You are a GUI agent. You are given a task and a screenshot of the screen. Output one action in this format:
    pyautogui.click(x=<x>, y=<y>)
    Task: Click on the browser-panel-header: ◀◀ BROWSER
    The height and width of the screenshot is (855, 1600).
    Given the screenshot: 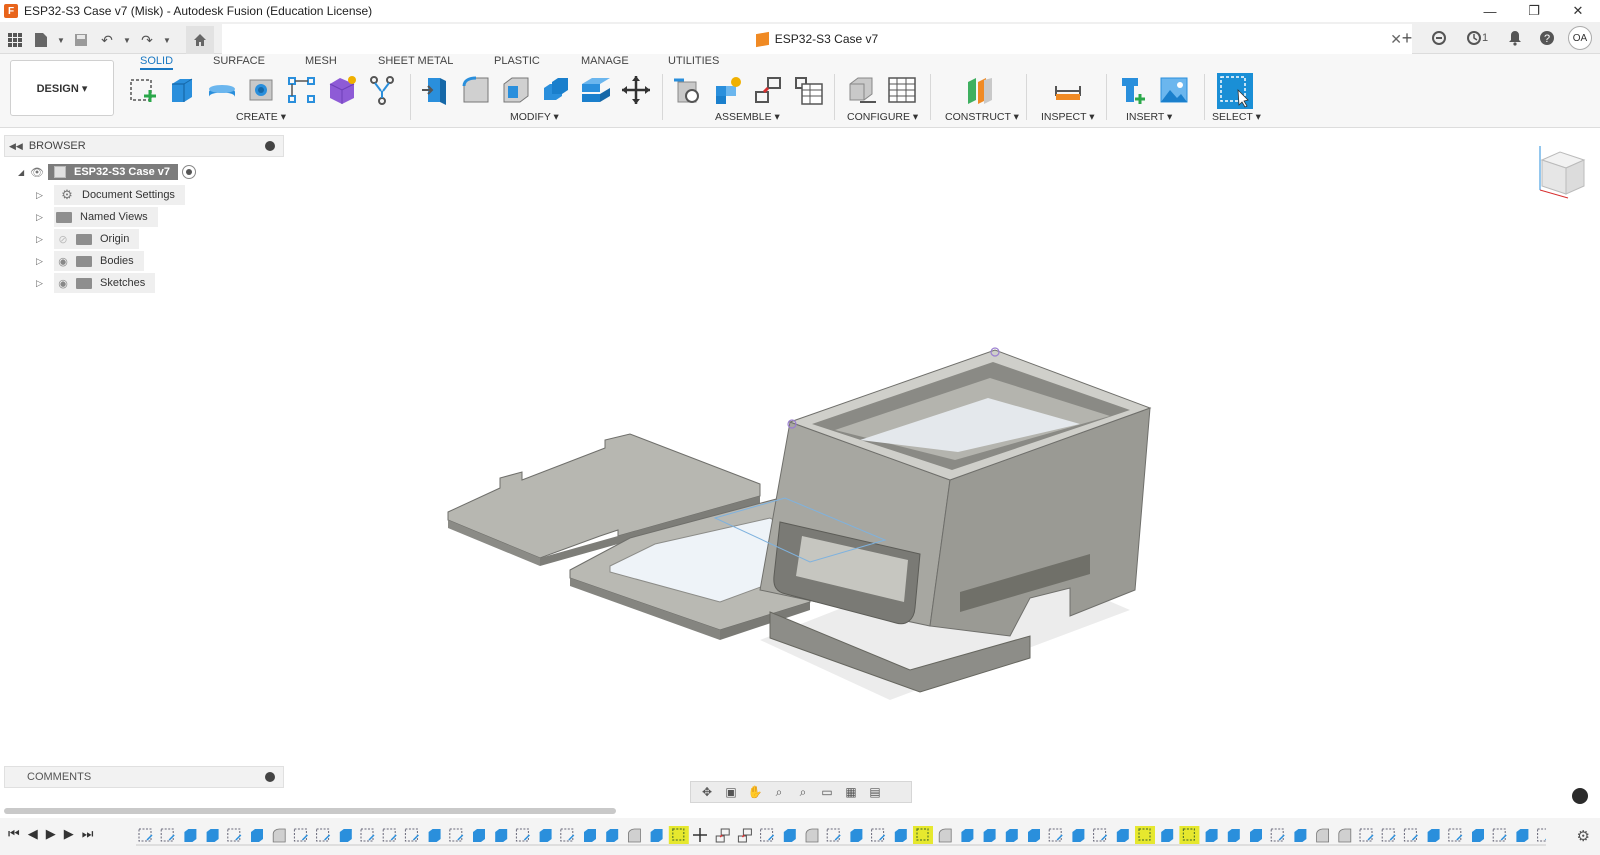 What is the action you would take?
    pyautogui.click(x=144, y=146)
    